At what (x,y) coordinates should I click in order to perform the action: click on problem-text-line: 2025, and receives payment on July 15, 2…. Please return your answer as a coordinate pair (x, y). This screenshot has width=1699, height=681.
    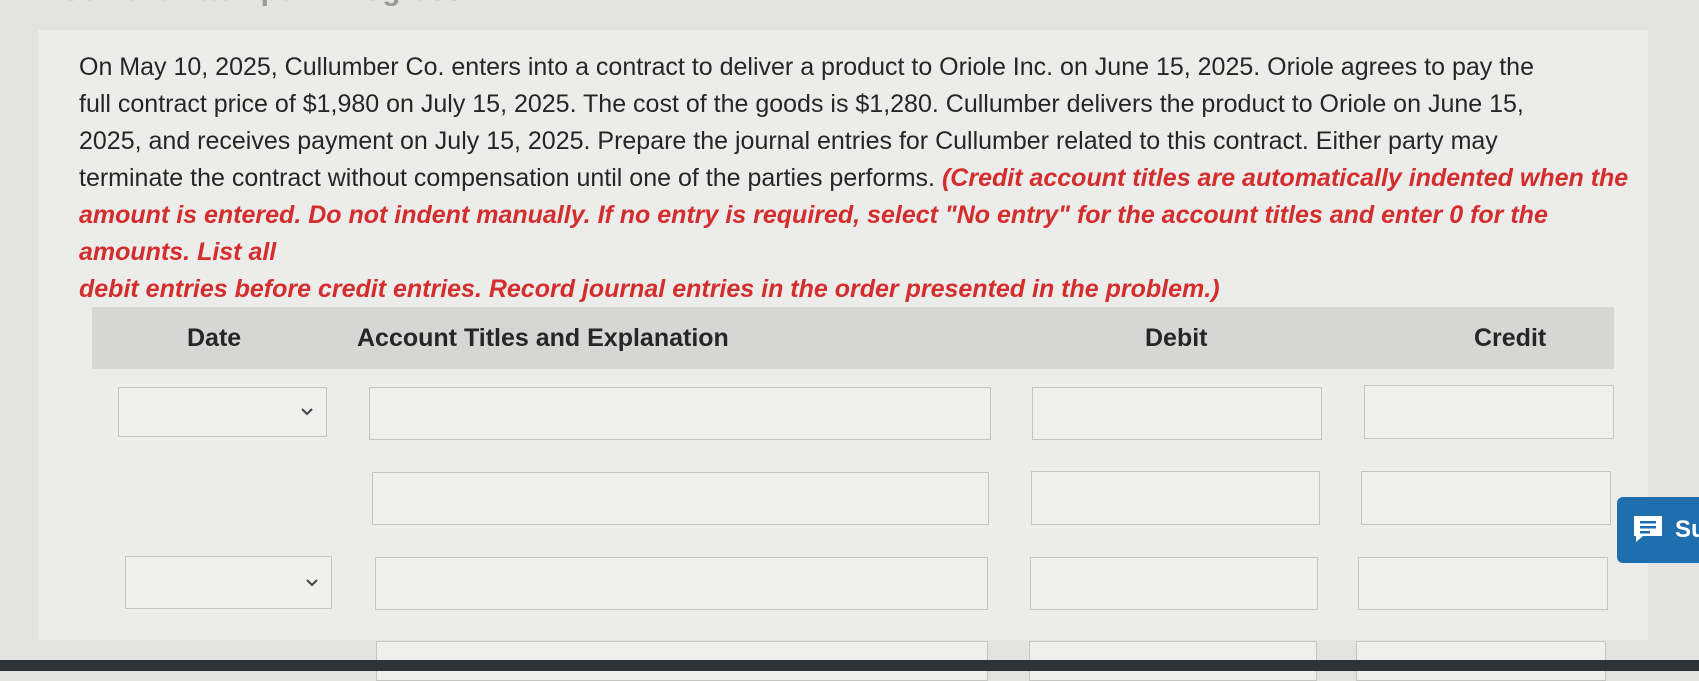
    Looking at the image, I should click on (788, 141).